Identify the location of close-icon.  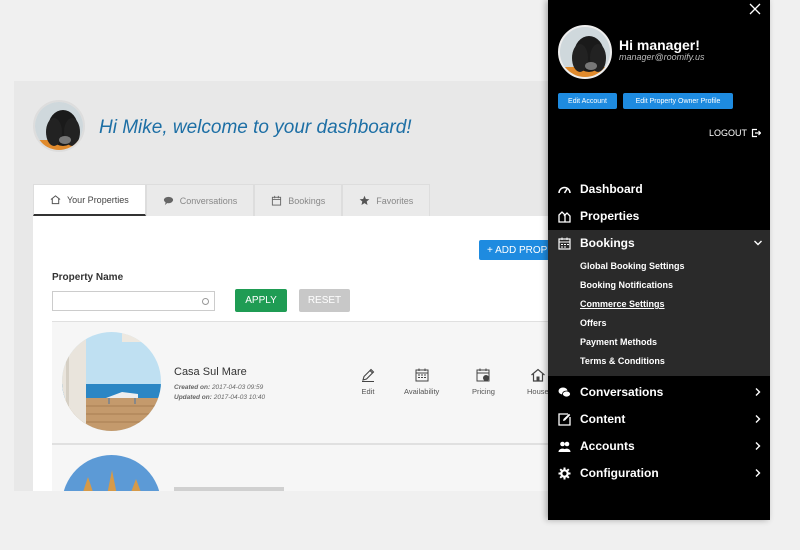
(755, 9).